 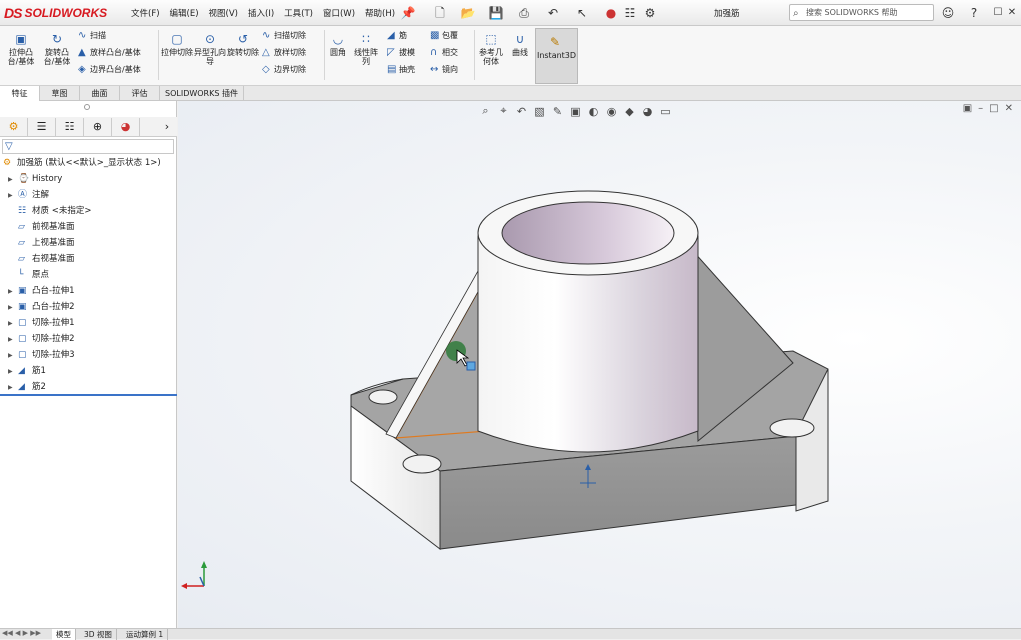 I want to click on mount-hole-back-left, so click(x=383, y=397).